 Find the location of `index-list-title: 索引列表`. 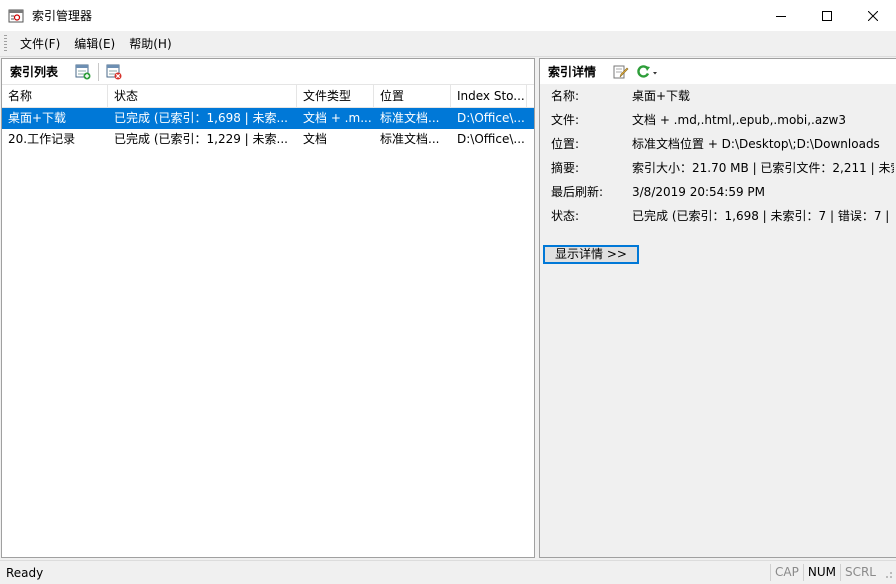

index-list-title: 索引列表 is located at coordinates (34, 72).